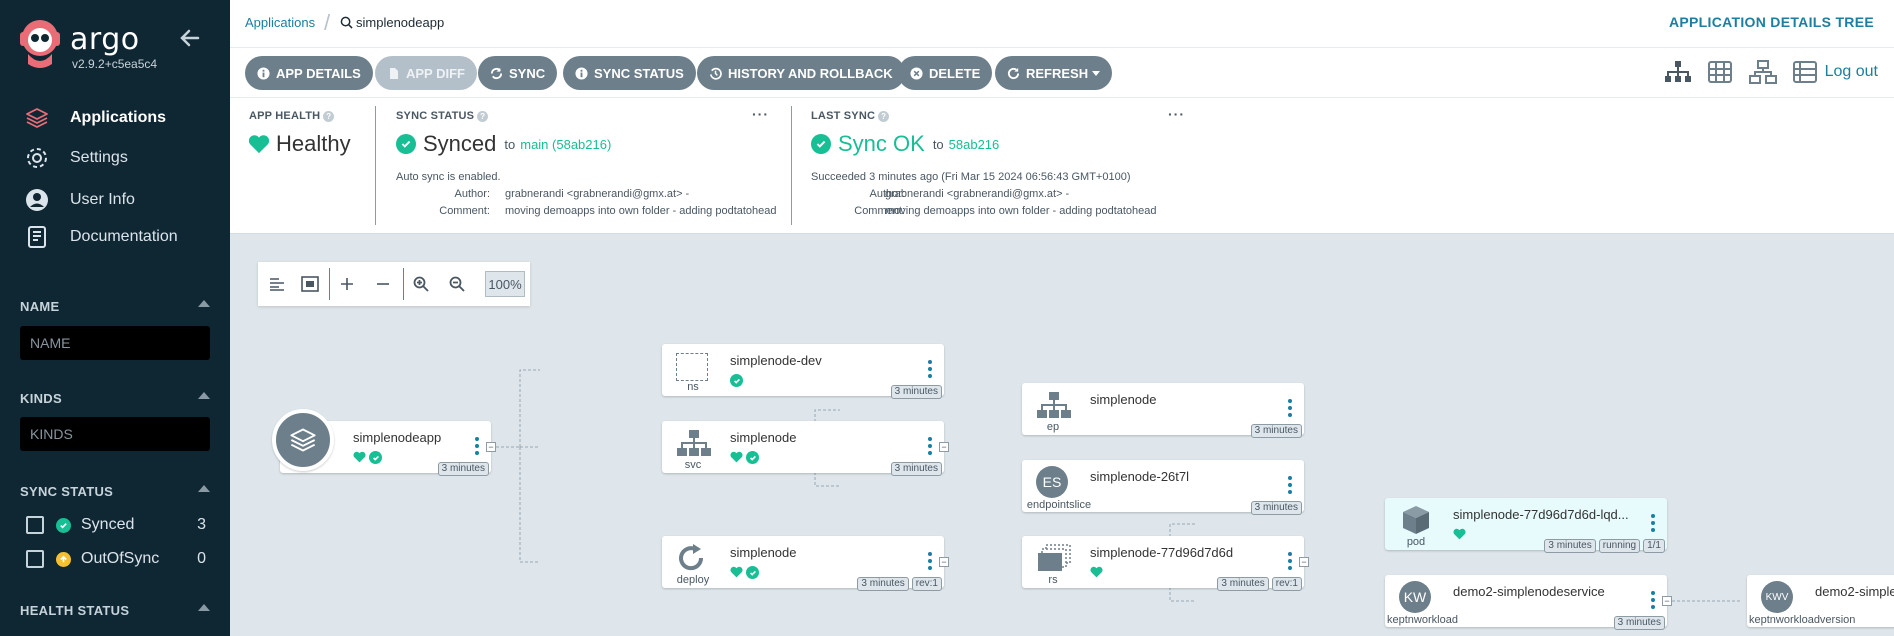  I want to click on filter-label: Synced, so click(108, 524).